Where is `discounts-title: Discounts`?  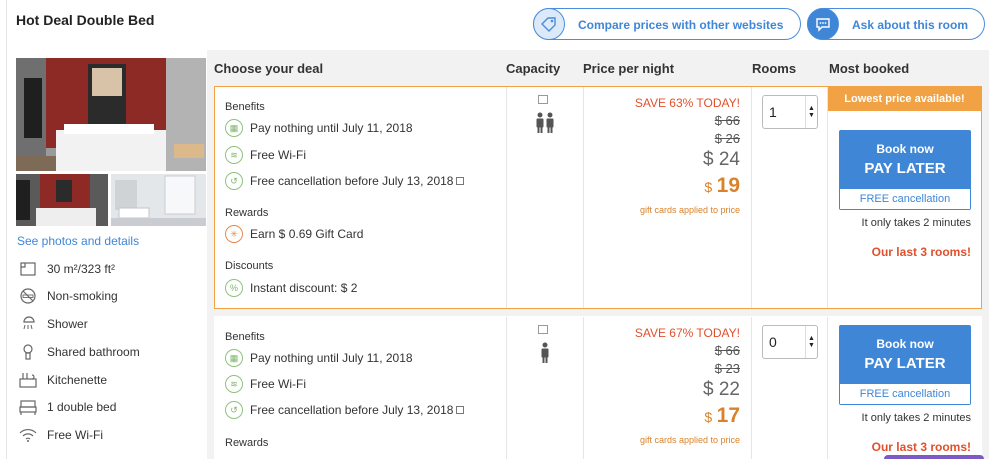 discounts-title: Discounts is located at coordinates (249, 266).